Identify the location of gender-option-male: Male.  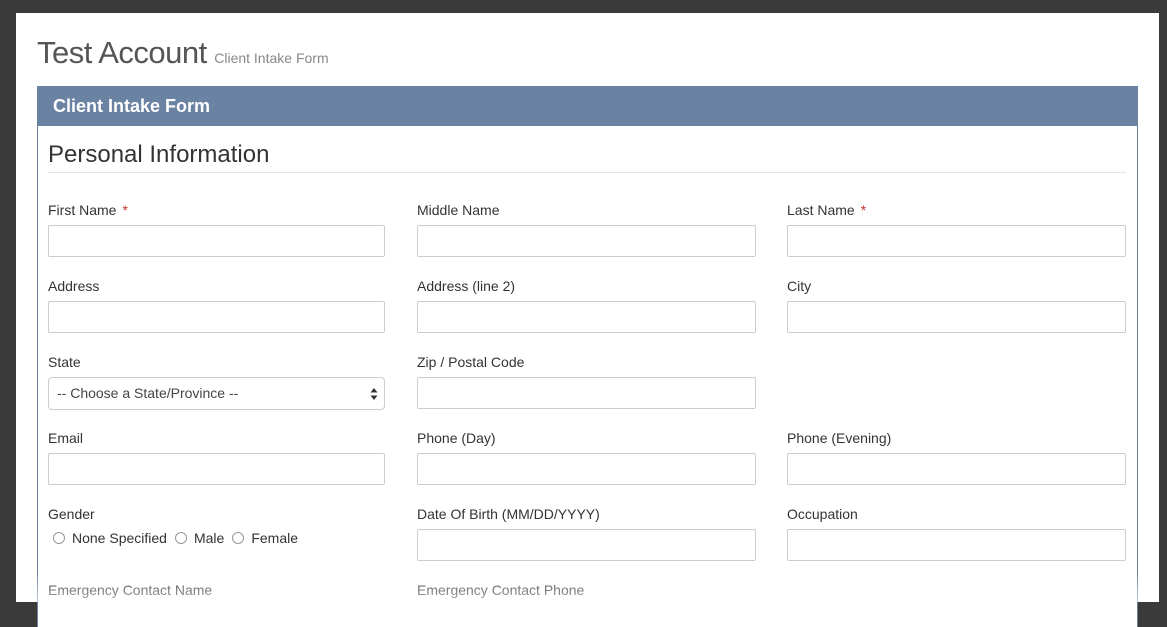
(199, 538).